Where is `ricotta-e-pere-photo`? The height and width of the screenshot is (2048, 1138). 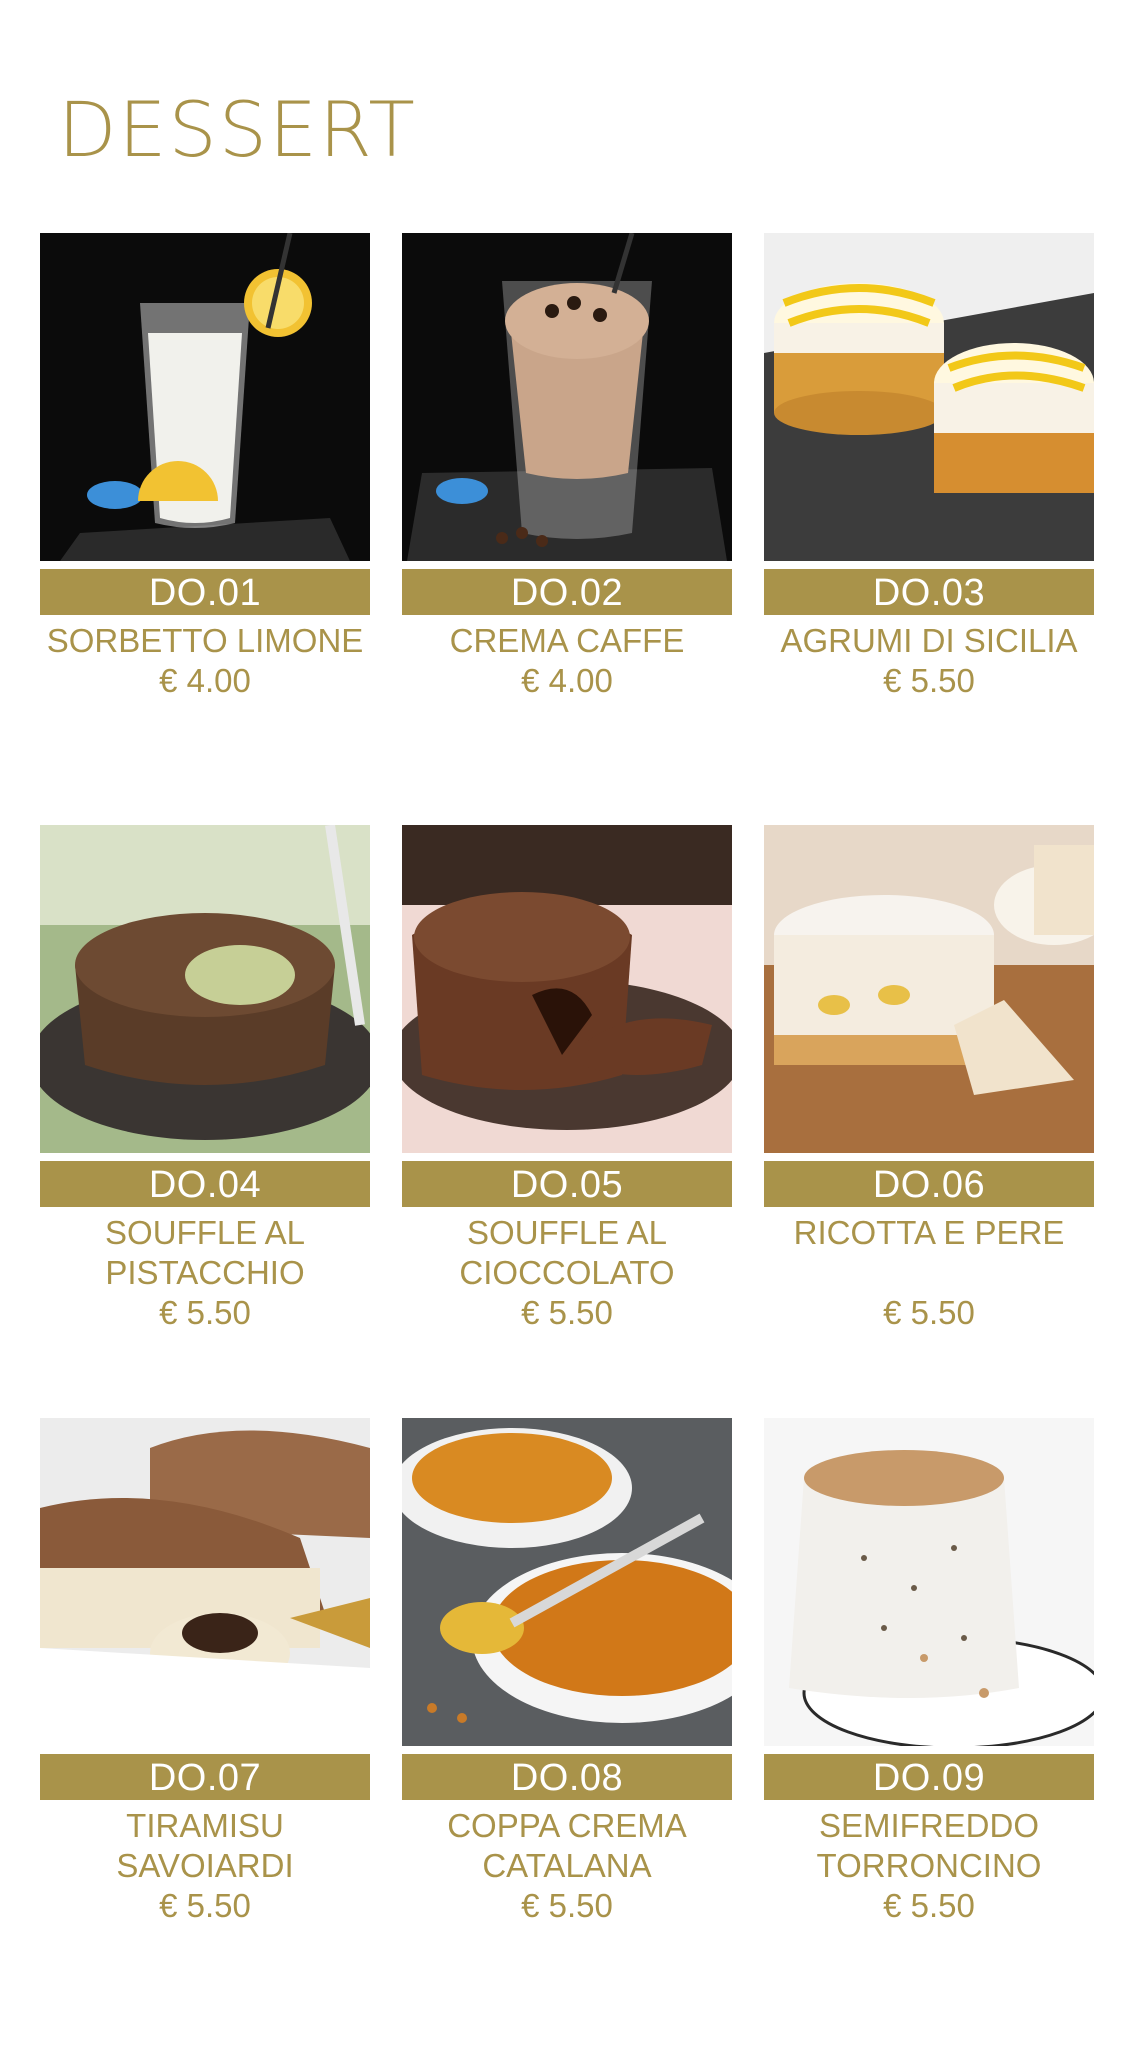 ricotta-e-pere-photo is located at coordinates (929, 989).